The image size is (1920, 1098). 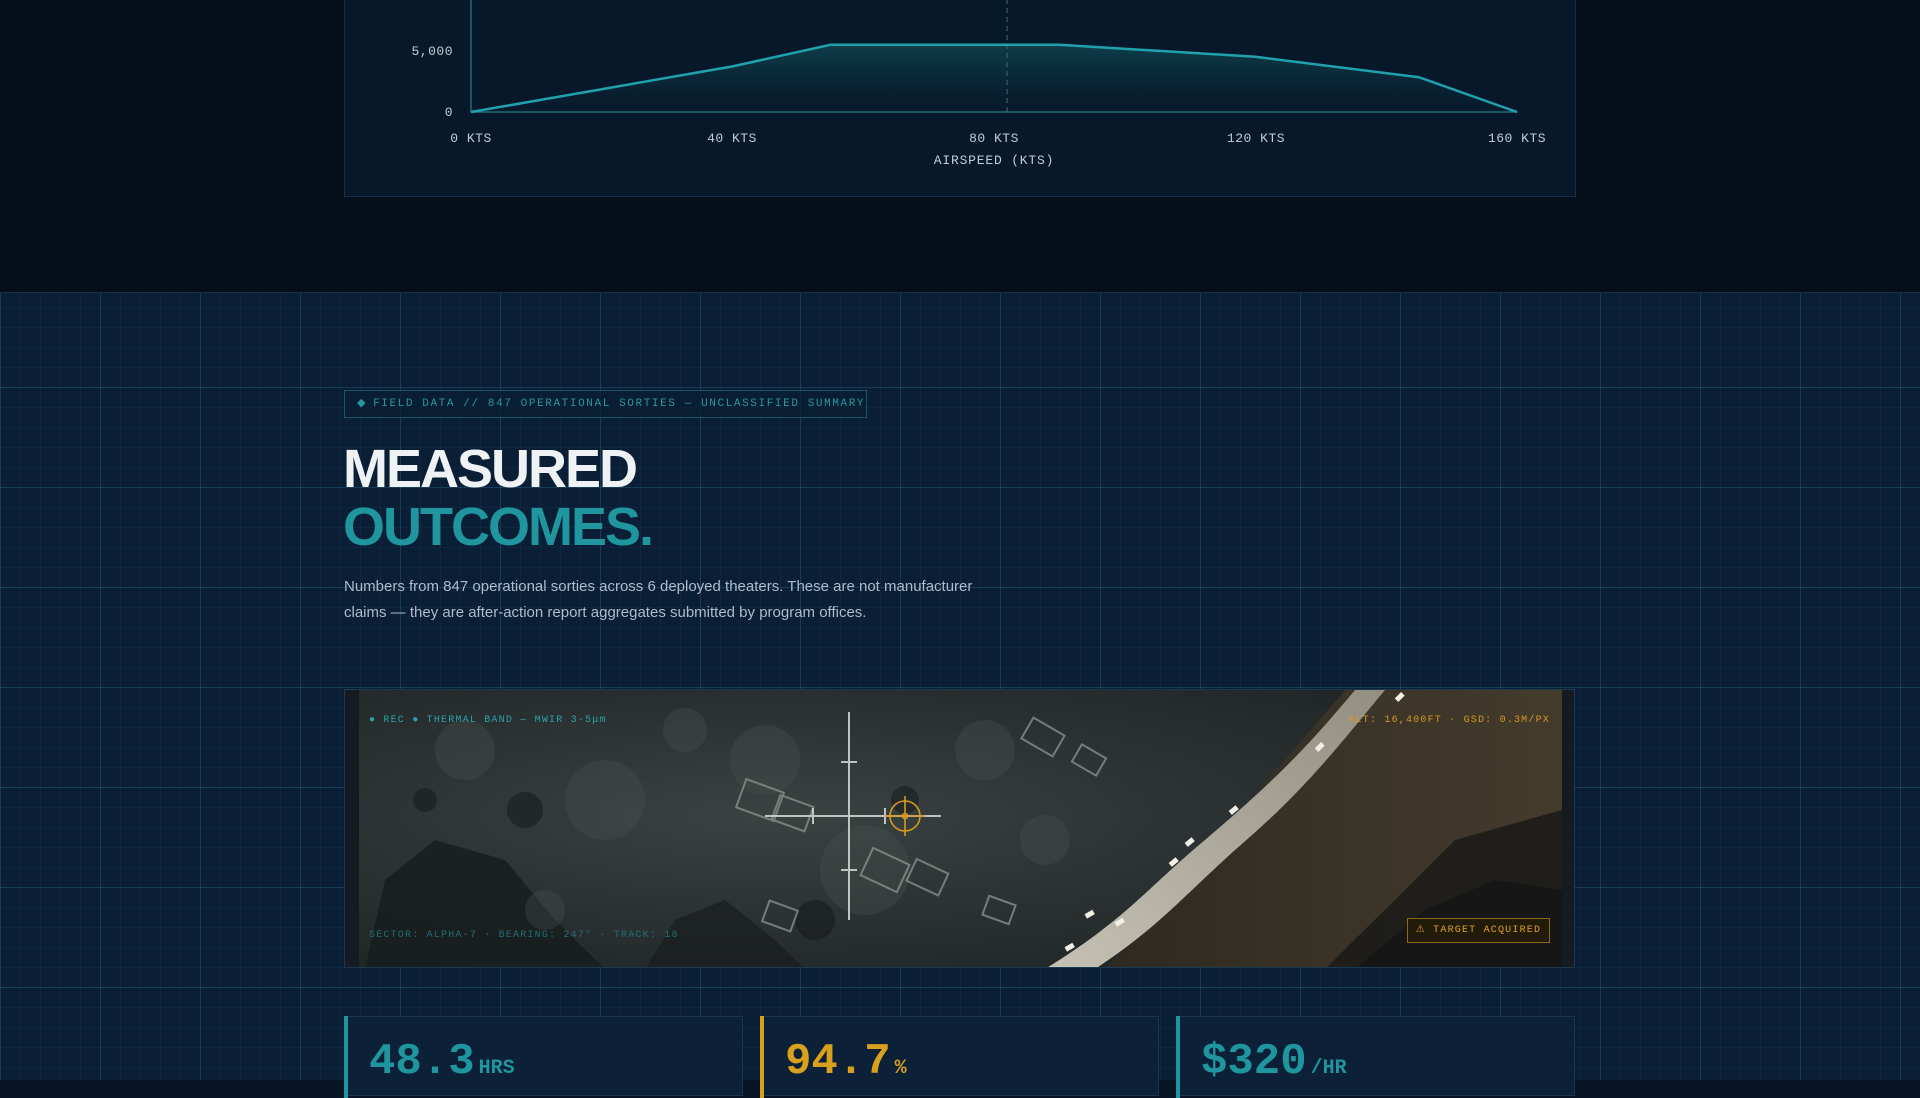 I want to click on rec-thermal-text: REC ● THERMAL BAND — MWIR 3-5μm, so click(x=495, y=720).